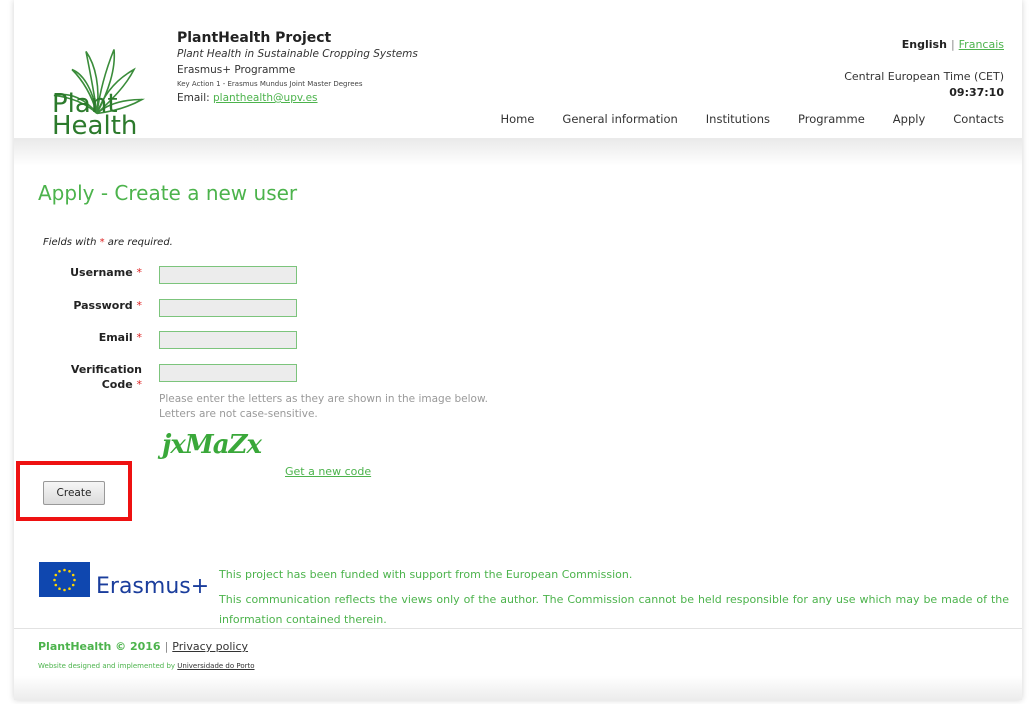 This screenshot has height=704, width=1029. What do you see at coordinates (82, 377) in the screenshot?
I see `verification-label: Verification Code *` at bounding box center [82, 377].